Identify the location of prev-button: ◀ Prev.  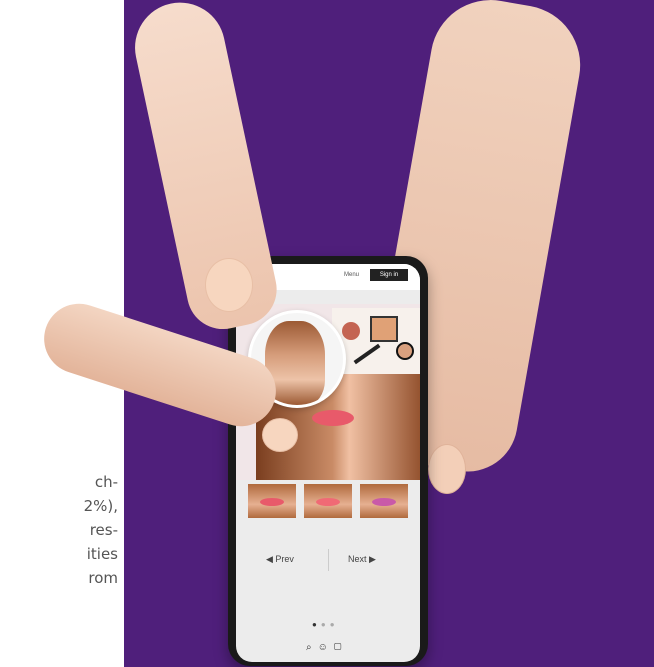
(280, 559).